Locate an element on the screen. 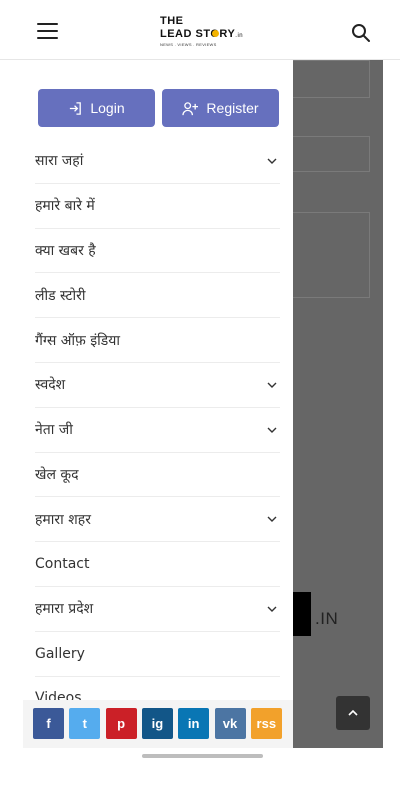 The image size is (400, 800). menu-item-label: स्वदेश is located at coordinates (50, 385).